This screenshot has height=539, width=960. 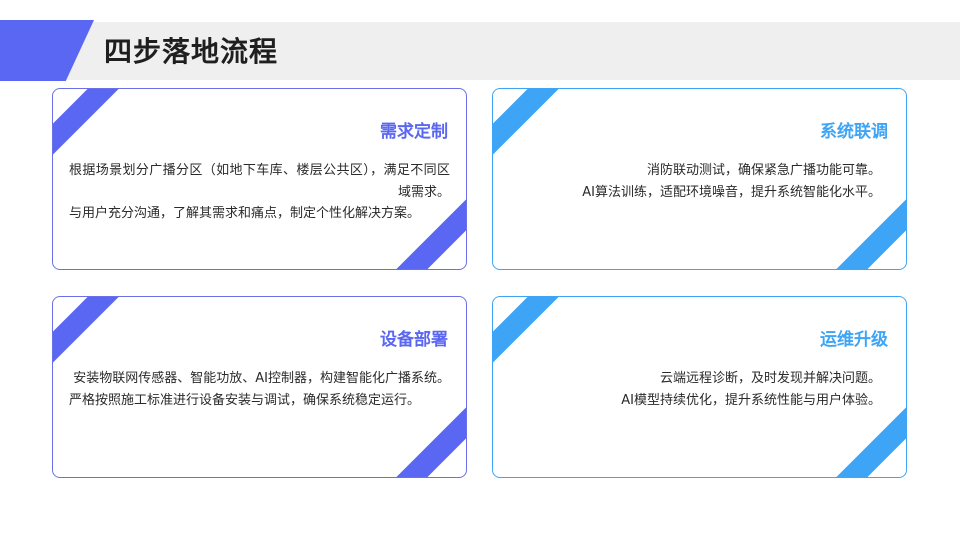 What do you see at coordinates (414, 340) in the screenshot?
I see `card-title: 设备部署` at bounding box center [414, 340].